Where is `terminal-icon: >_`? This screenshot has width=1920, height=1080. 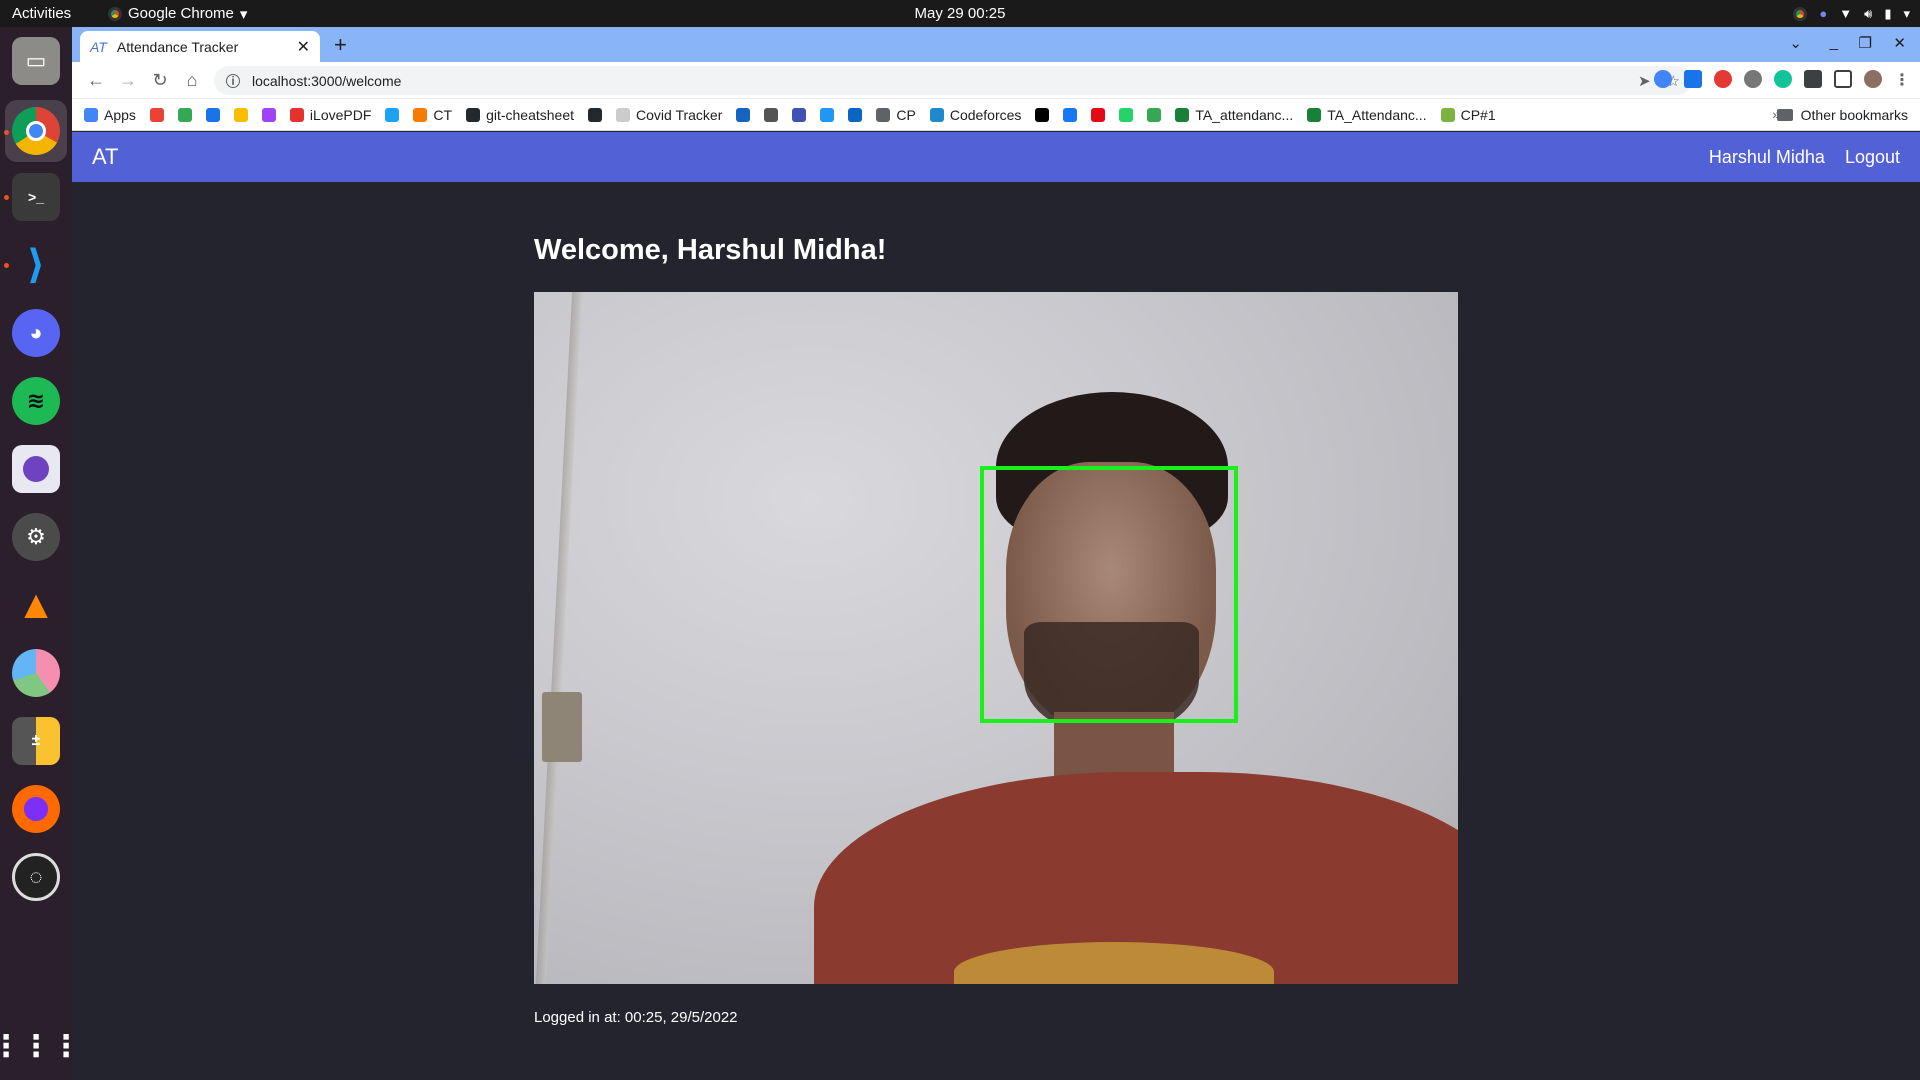 terminal-icon: >_ is located at coordinates (36, 197).